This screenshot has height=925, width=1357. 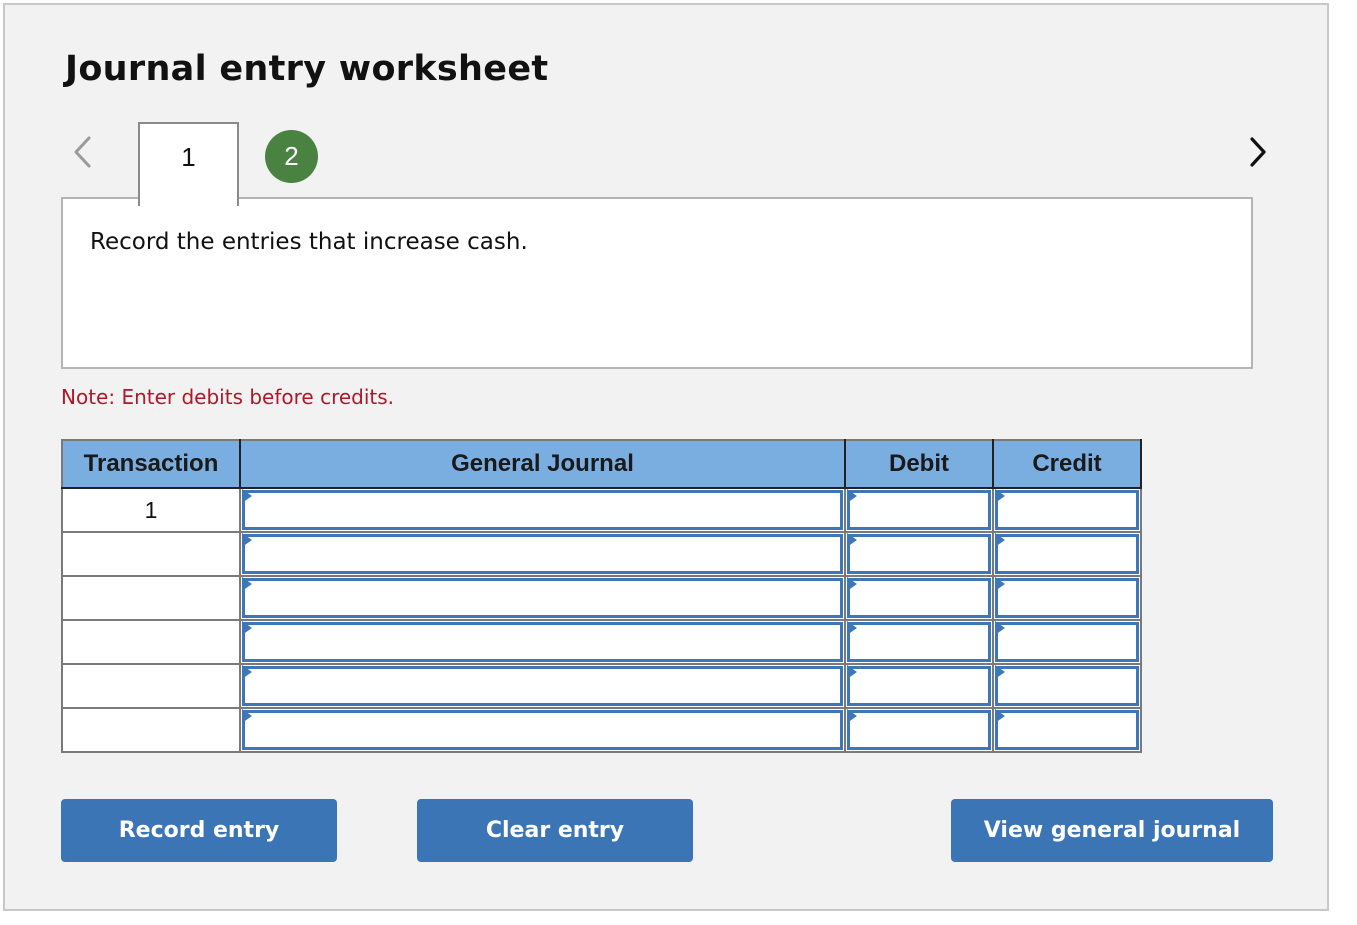 I want to click on tab-1: 1, so click(x=188, y=164).